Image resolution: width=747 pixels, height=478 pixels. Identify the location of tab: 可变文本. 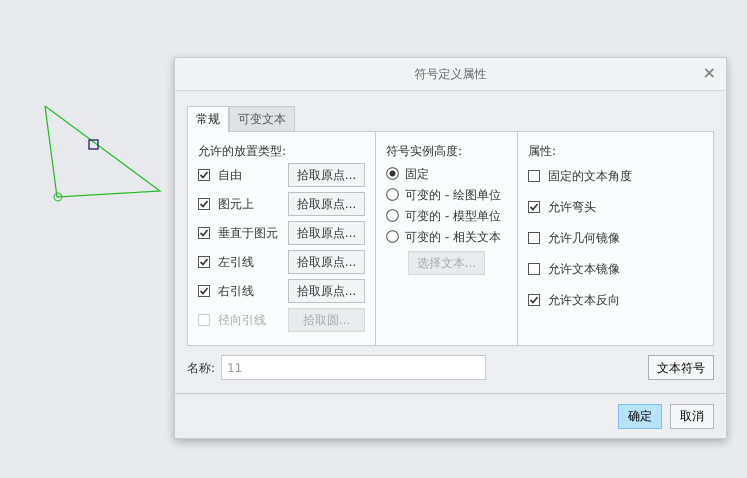
(262, 118).